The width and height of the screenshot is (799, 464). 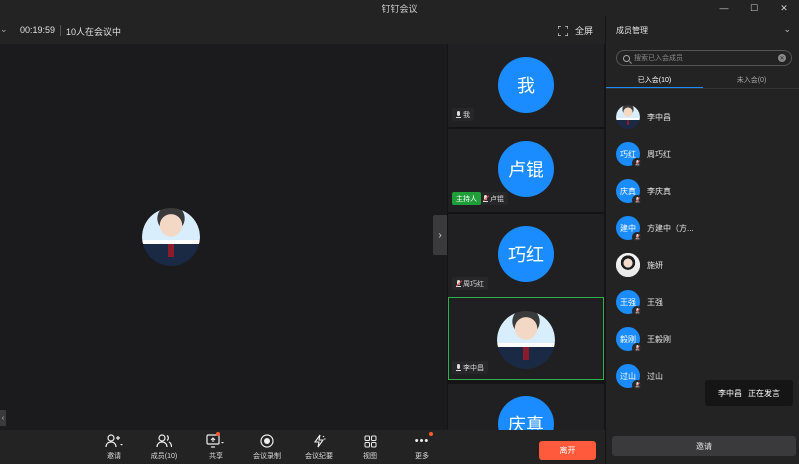 I want to click on maximize-button: ☐, so click(x=754, y=8).